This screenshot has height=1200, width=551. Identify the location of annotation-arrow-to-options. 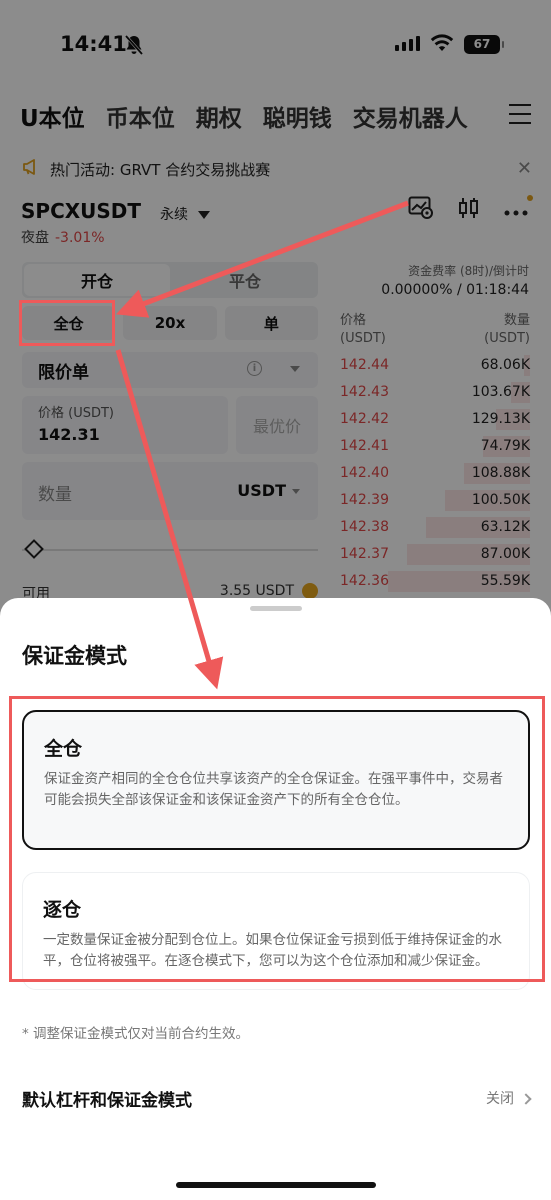
(169, 519).